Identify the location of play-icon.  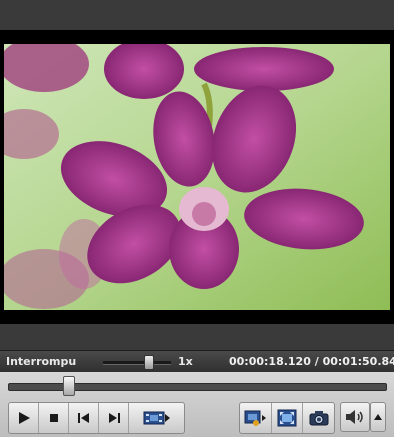
(24, 418).